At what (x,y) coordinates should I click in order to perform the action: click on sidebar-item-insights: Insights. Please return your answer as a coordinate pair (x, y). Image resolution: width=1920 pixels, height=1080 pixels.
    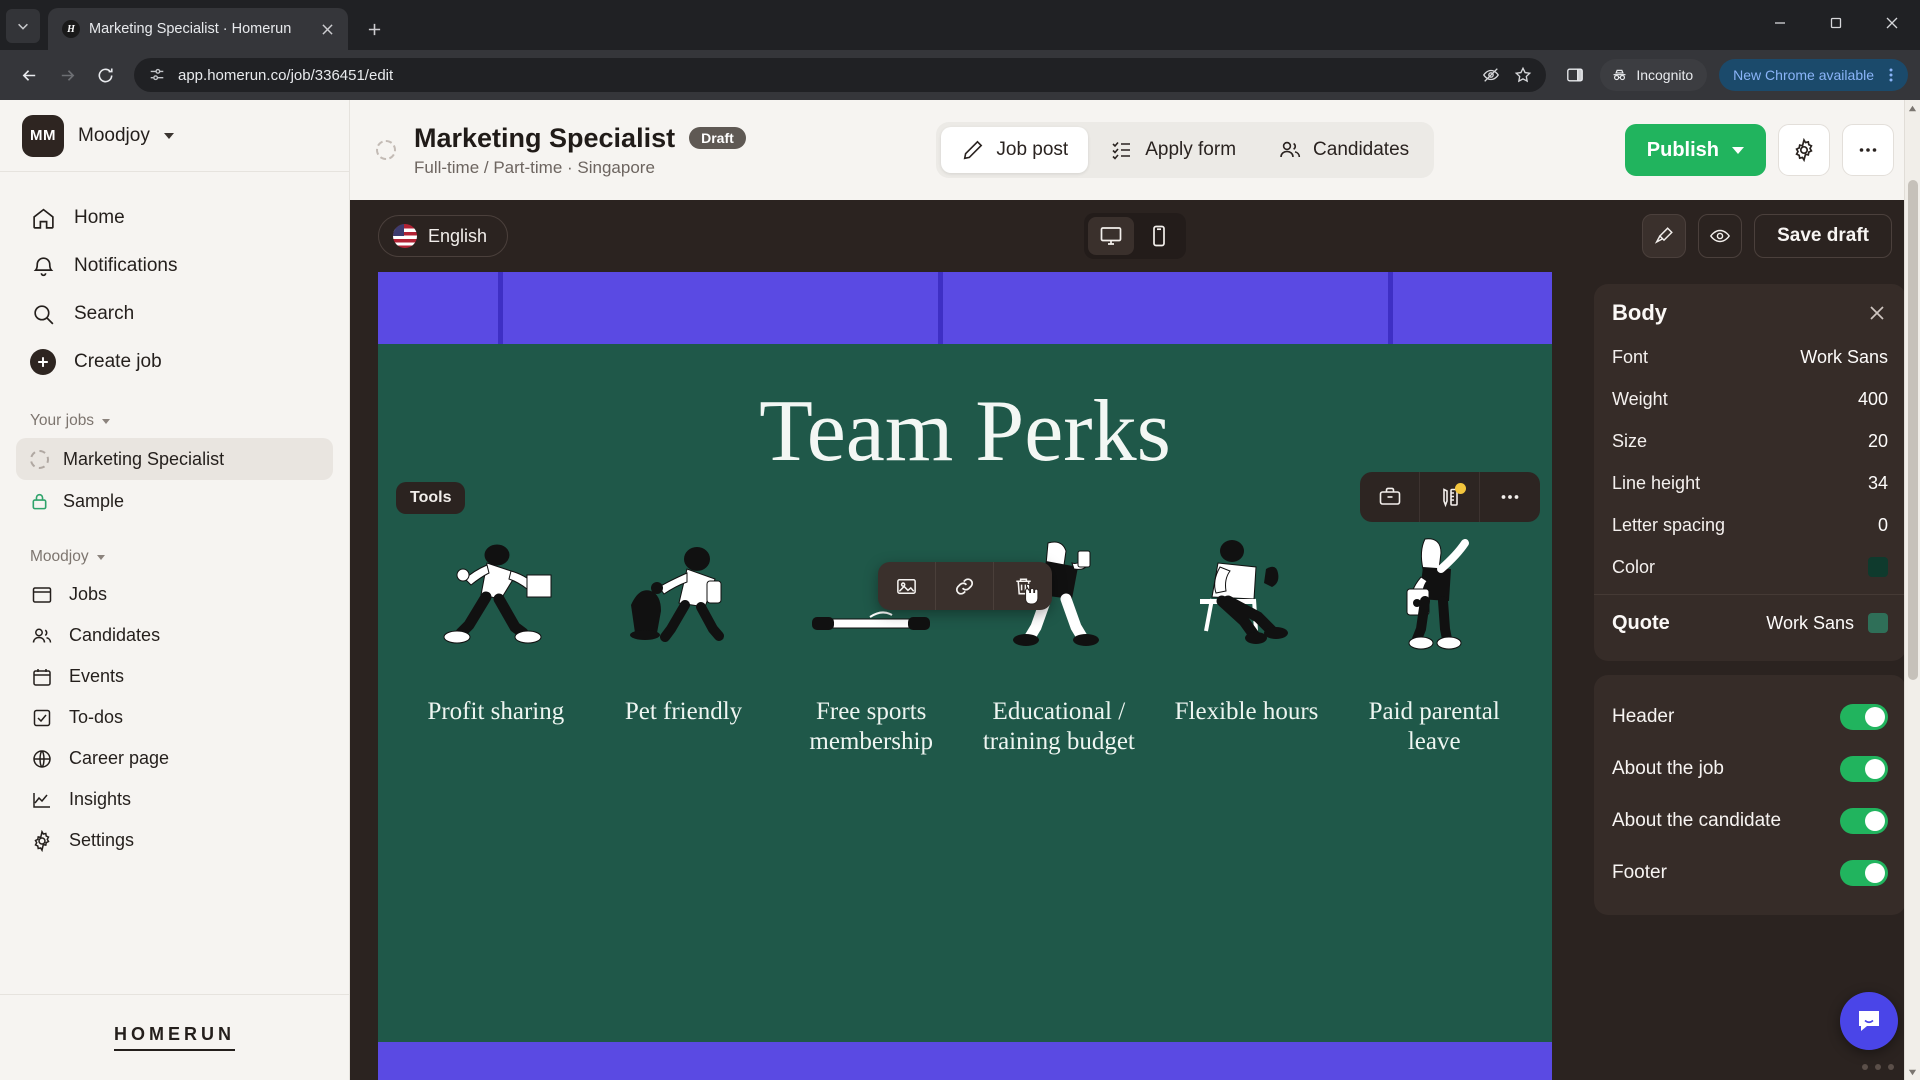
    Looking at the image, I should click on (174, 799).